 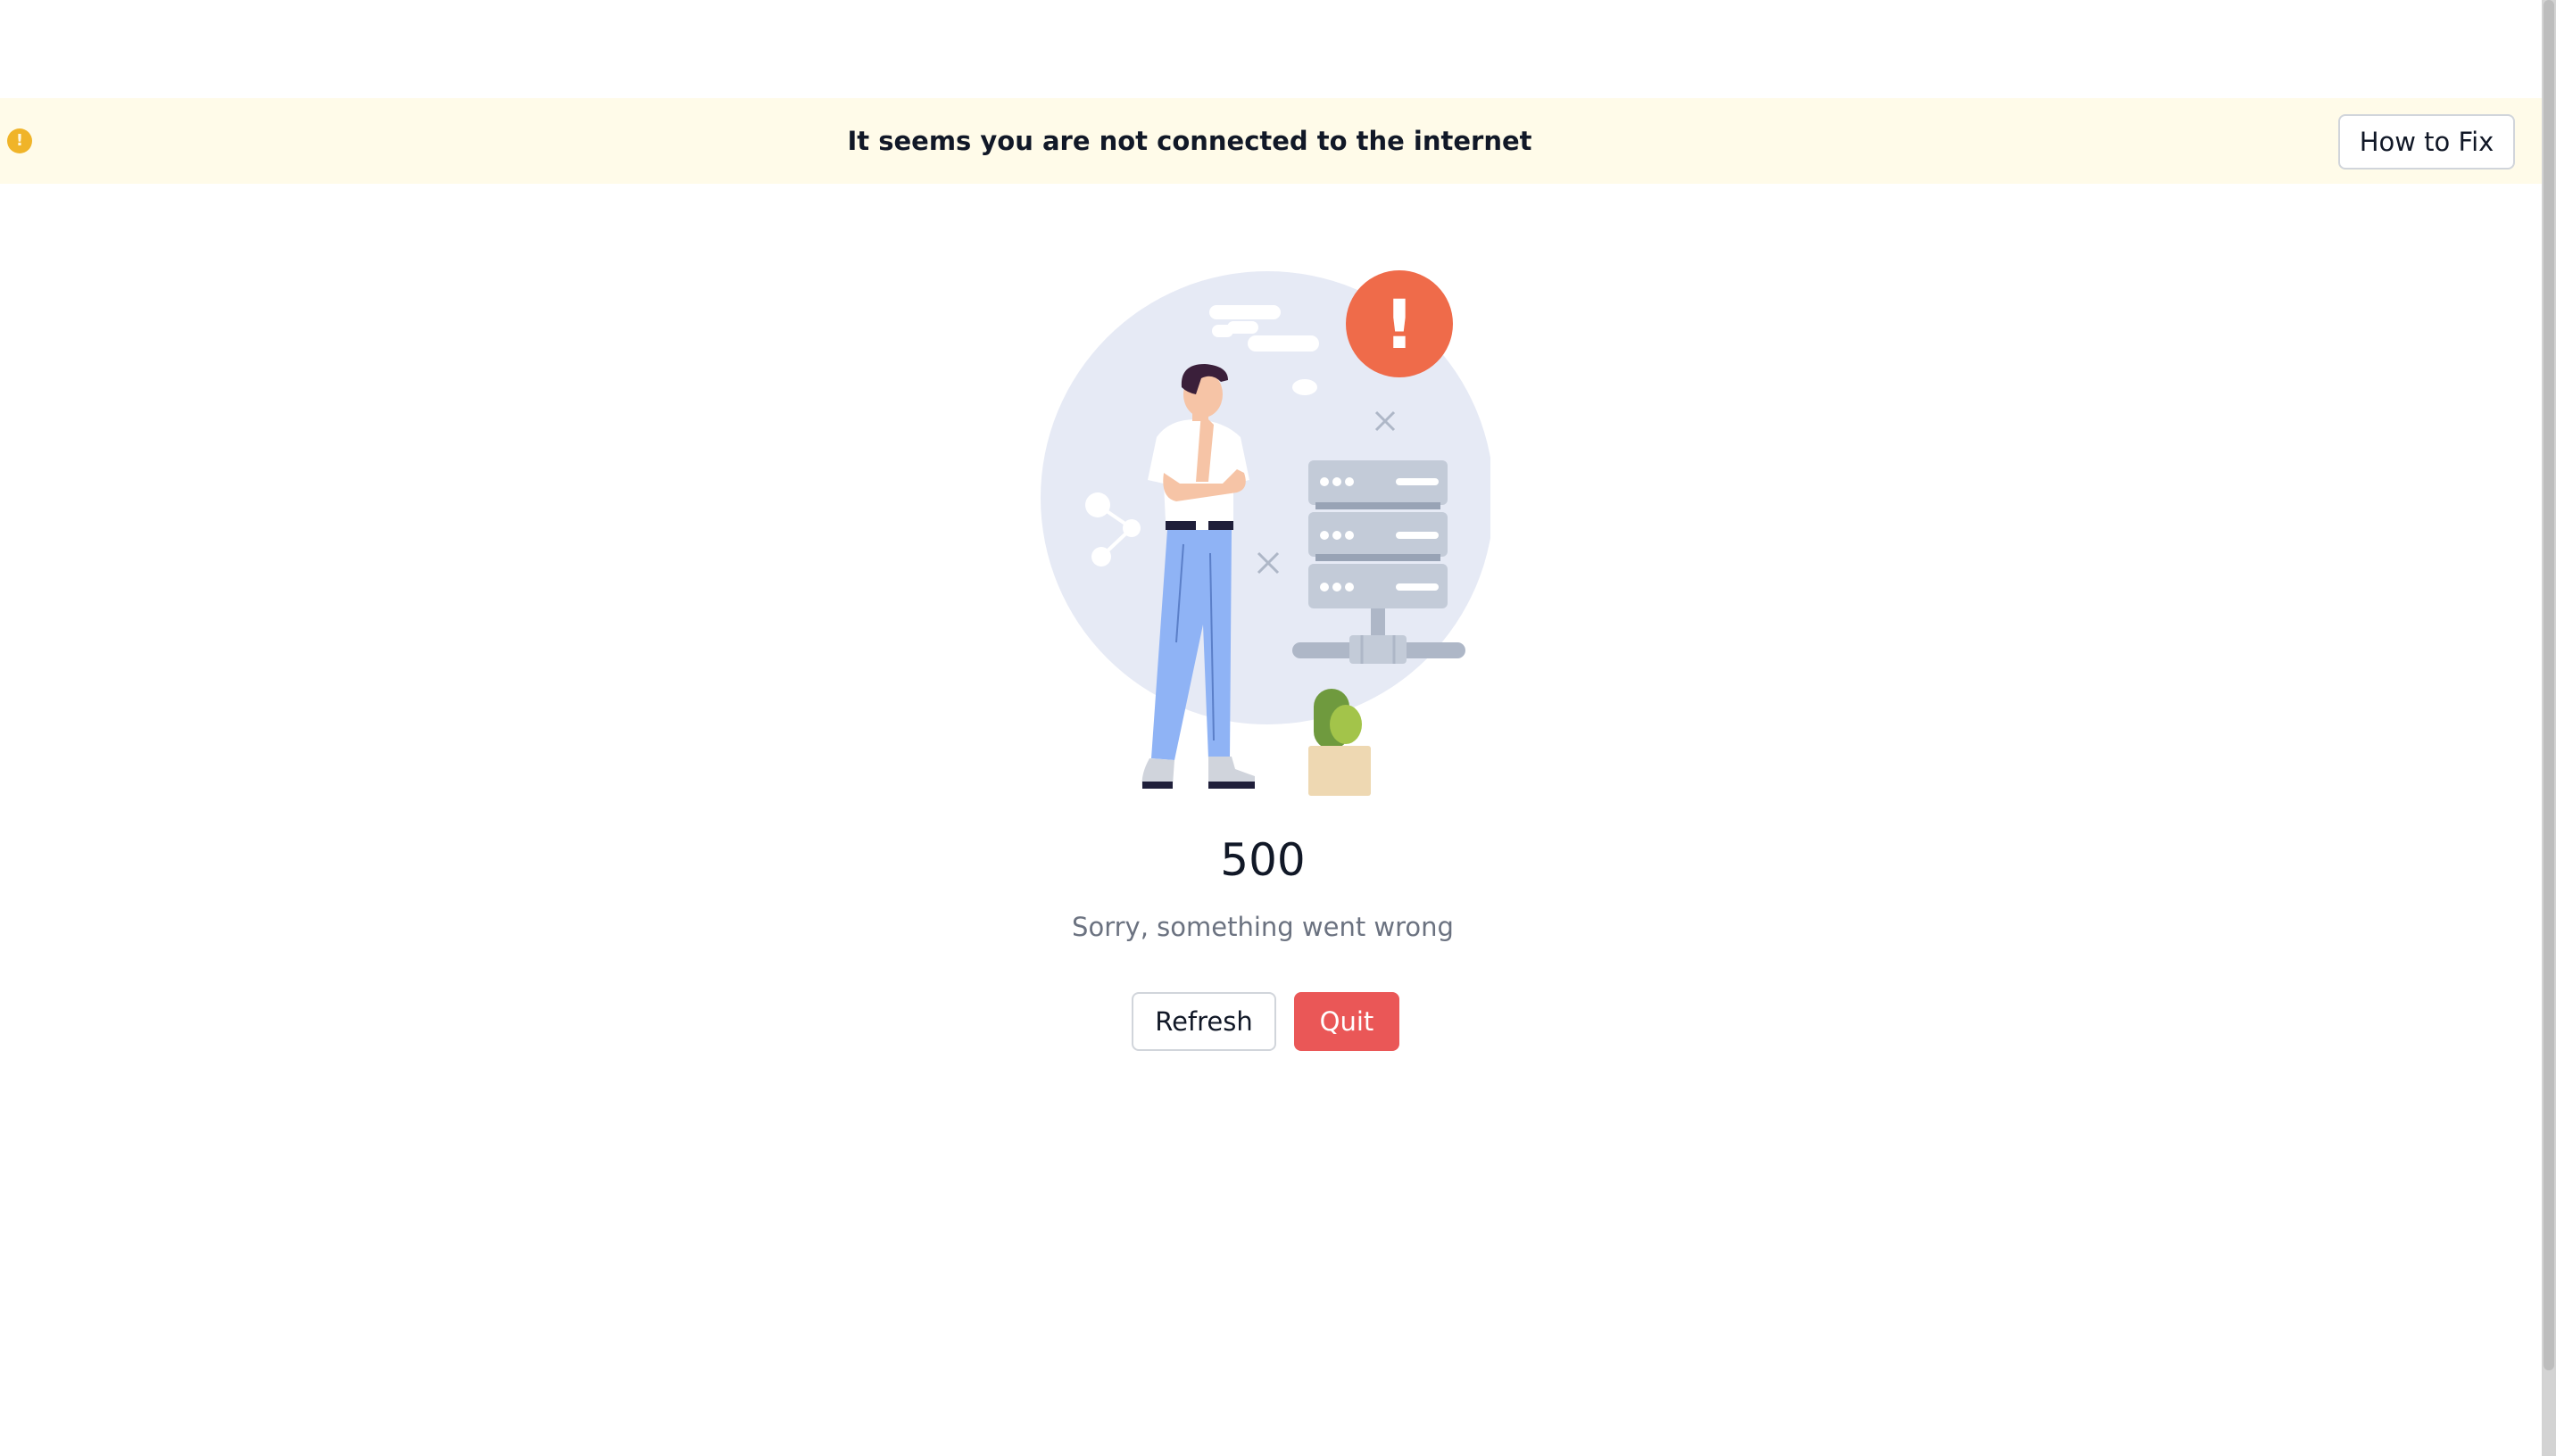 What do you see at coordinates (1339, 742) in the screenshot?
I see `plant-icon` at bounding box center [1339, 742].